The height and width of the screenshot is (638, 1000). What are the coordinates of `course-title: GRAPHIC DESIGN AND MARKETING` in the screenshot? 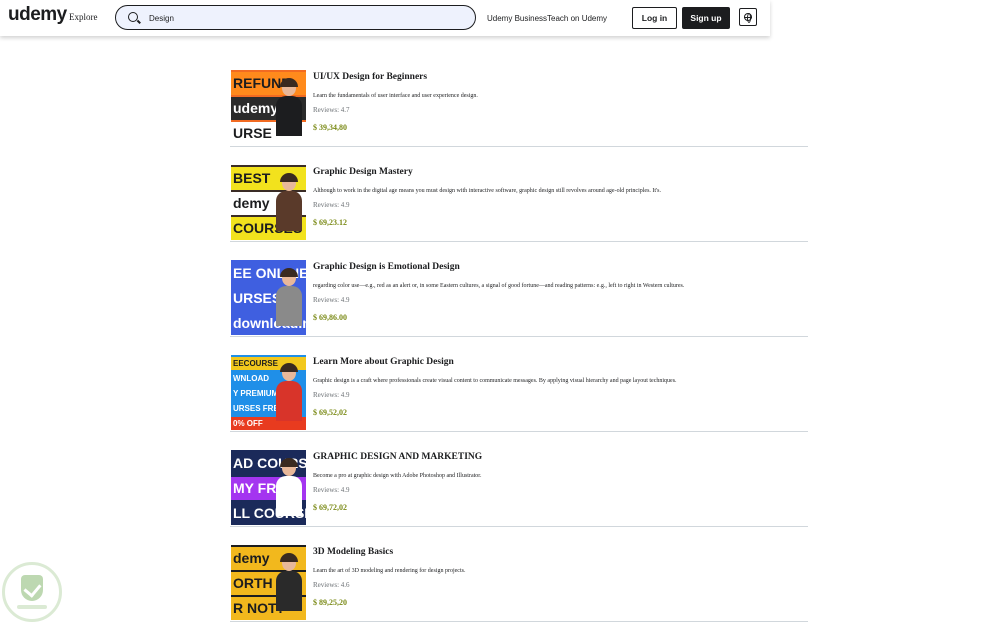 It's located at (560, 457).